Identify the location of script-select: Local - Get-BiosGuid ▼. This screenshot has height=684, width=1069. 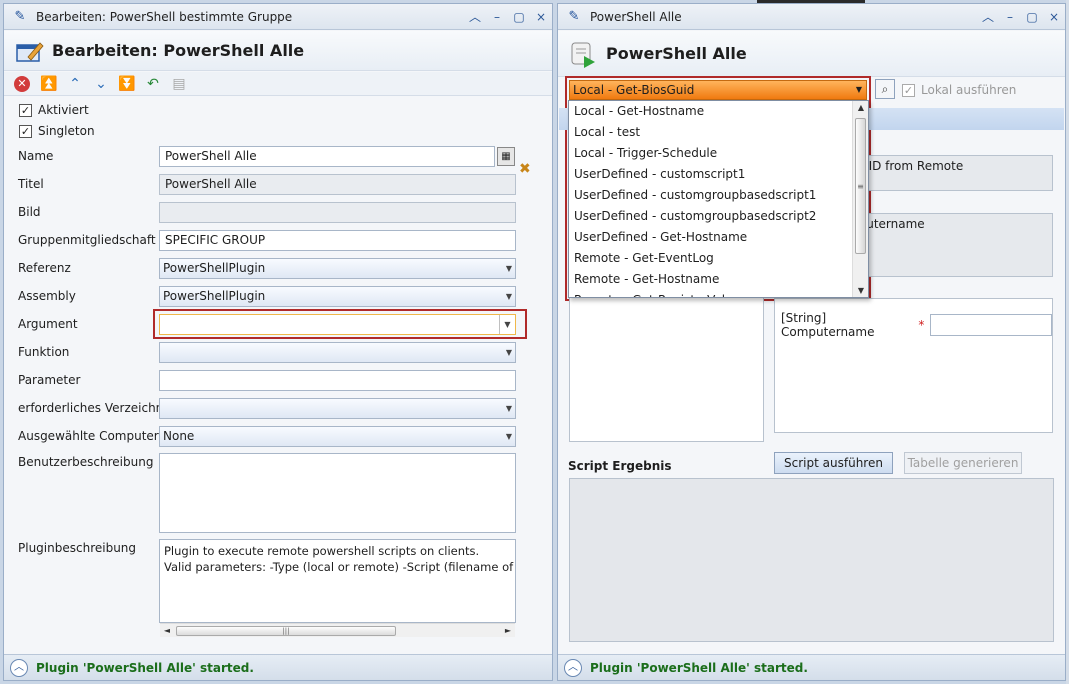
(718, 90).